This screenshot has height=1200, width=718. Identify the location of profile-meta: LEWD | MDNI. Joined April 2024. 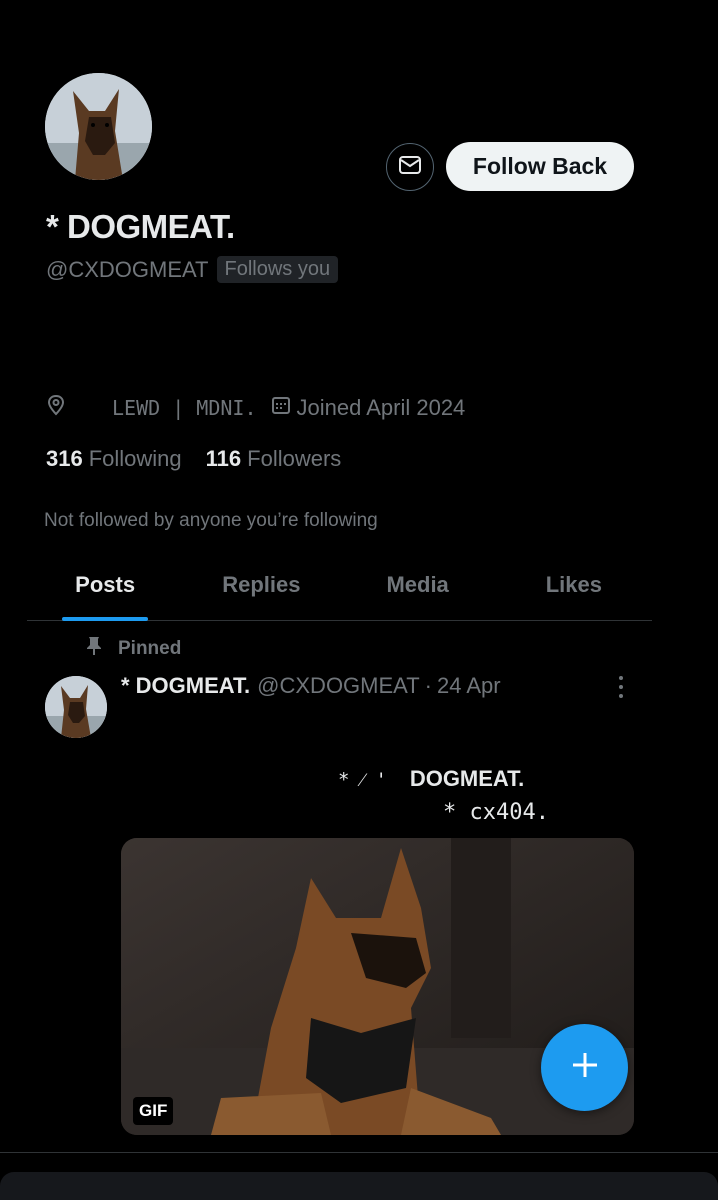
(255, 407).